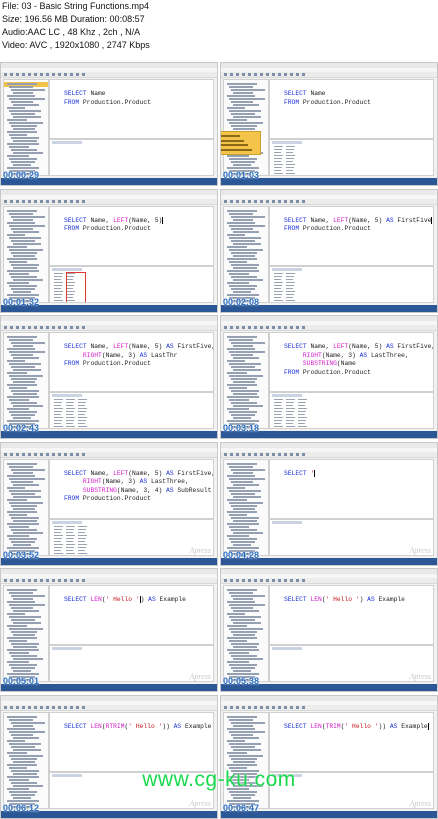  What do you see at coordinates (196, 726) in the screenshot?
I see `sql-text: Example` at bounding box center [196, 726].